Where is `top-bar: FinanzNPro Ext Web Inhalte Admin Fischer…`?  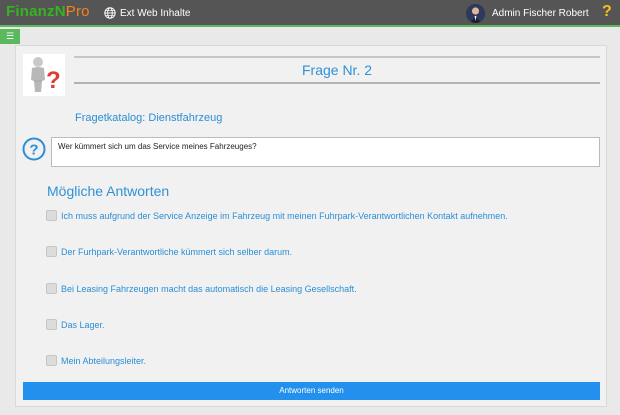
top-bar: FinanzNPro Ext Web Inhalte Admin Fischer… is located at coordinates (310, 13).